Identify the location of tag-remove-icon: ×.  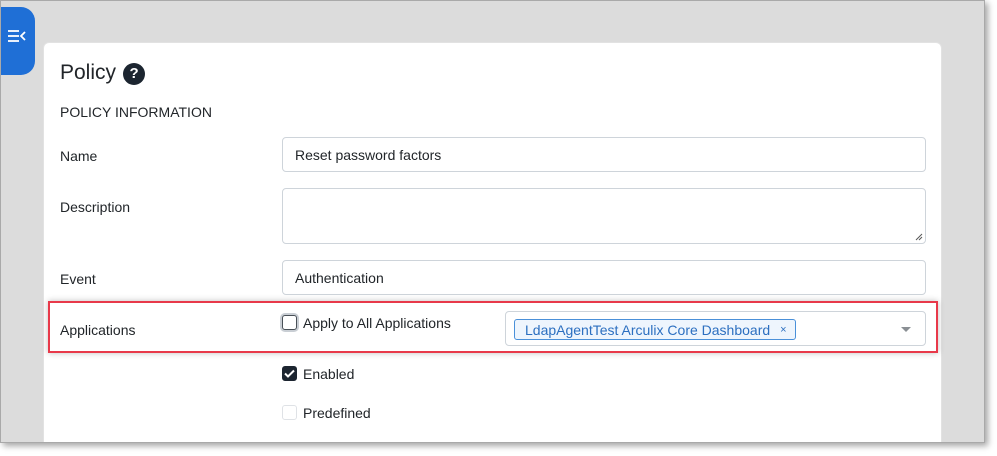
(783, 330).